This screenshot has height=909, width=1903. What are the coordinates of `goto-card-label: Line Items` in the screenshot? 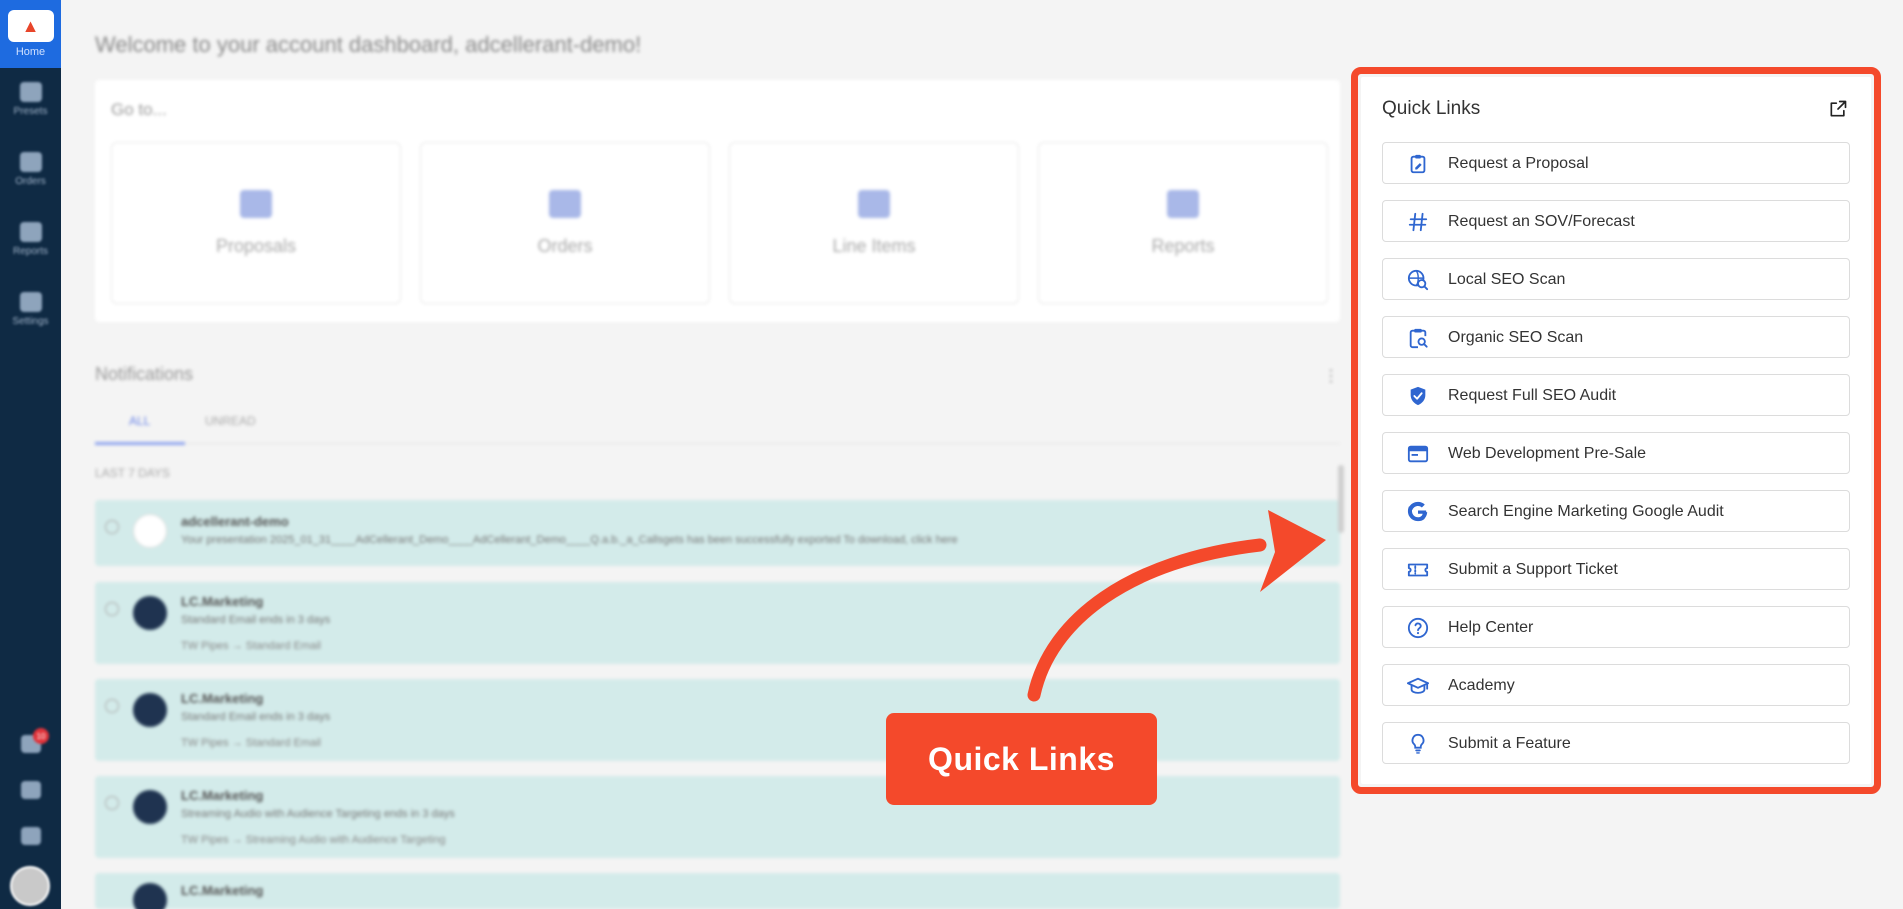 It's located at (874, 245).